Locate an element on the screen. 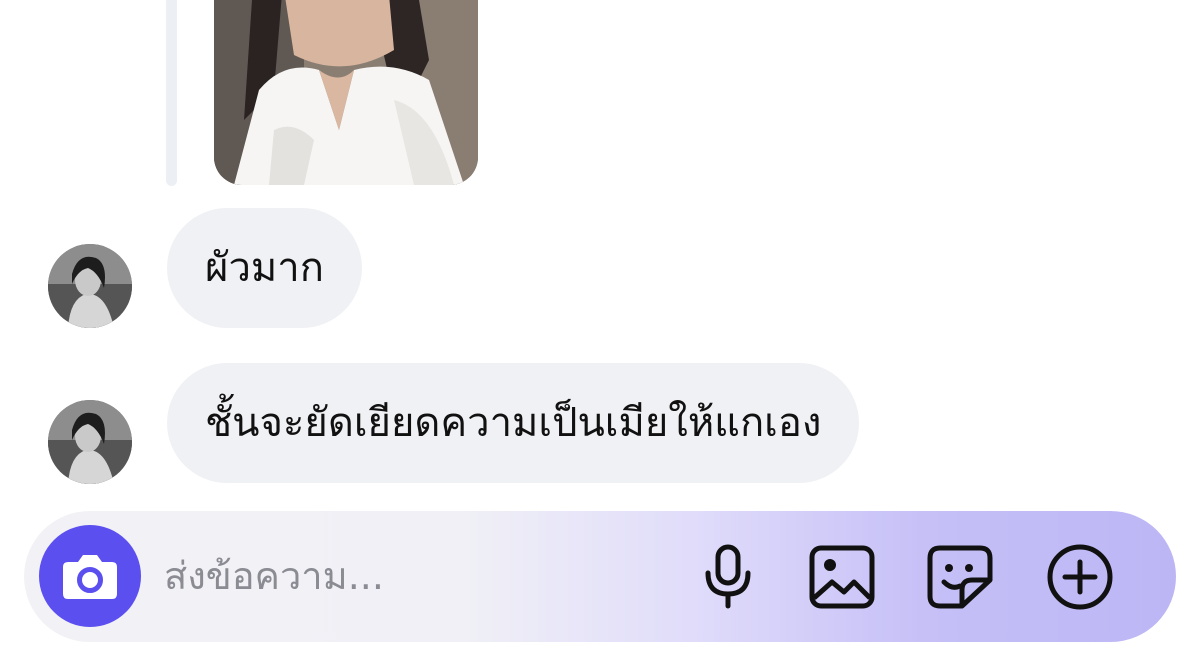 The height and width of the screenshot is (662, 1200). image-icon is located at coordinates (842, 577).